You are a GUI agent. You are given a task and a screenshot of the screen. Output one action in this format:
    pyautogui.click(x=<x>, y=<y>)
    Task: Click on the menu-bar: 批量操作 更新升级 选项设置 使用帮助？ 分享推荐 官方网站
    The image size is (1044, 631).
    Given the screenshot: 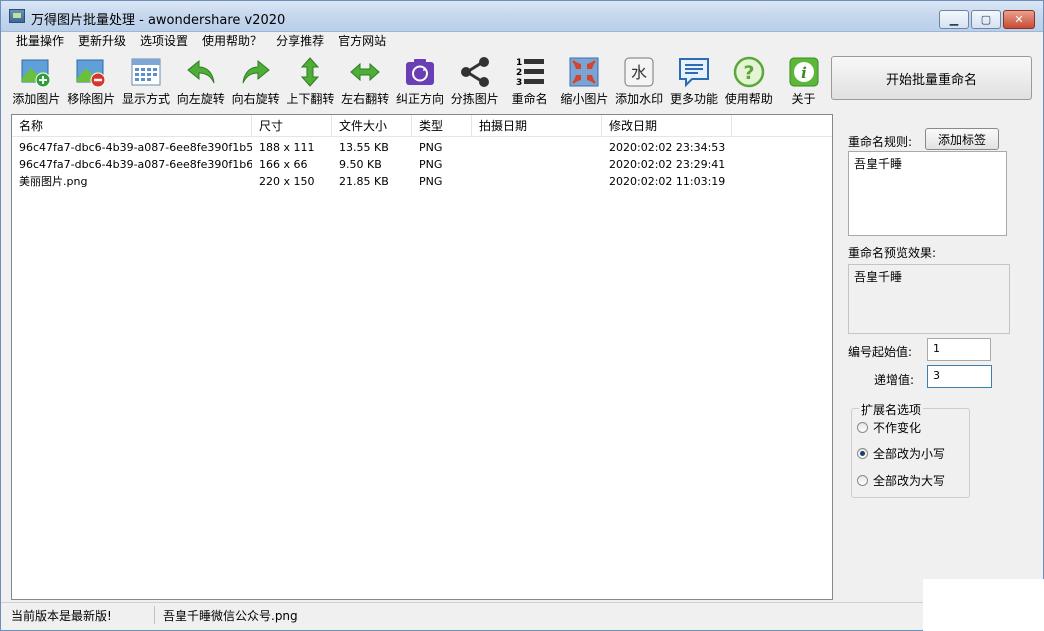 What is the action you would take?
    pyautogui.click(x=522, y=41)
    